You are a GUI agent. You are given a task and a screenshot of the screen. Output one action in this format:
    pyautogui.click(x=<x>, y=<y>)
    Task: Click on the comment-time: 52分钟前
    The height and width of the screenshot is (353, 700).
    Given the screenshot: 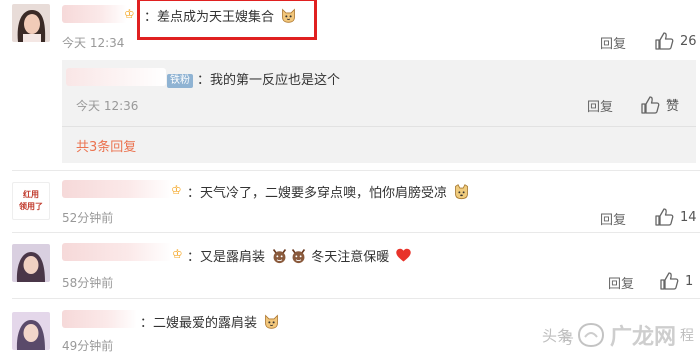 What is the action you would take?
    pyautogui.click(x=88, y=218)
    